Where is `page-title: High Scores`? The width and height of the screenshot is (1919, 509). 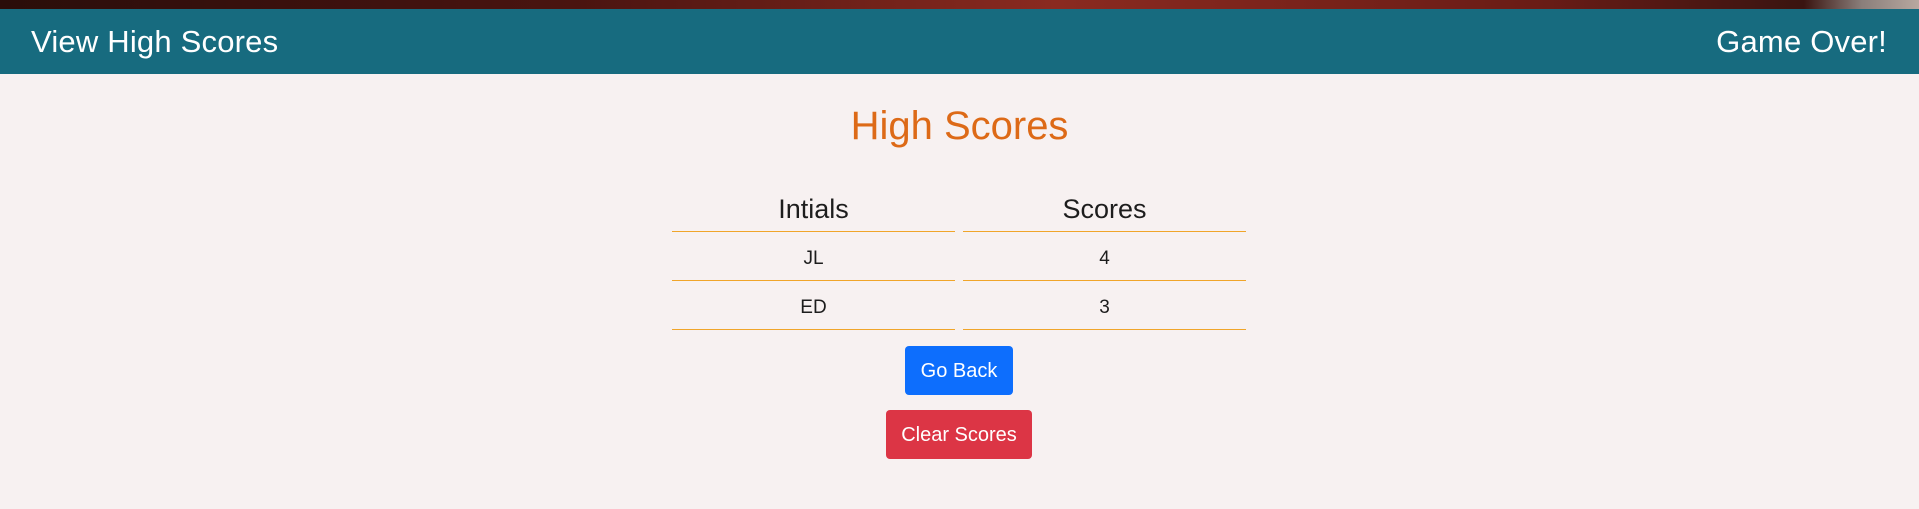 page-title: High Scores is located at coordinates (959, 126).